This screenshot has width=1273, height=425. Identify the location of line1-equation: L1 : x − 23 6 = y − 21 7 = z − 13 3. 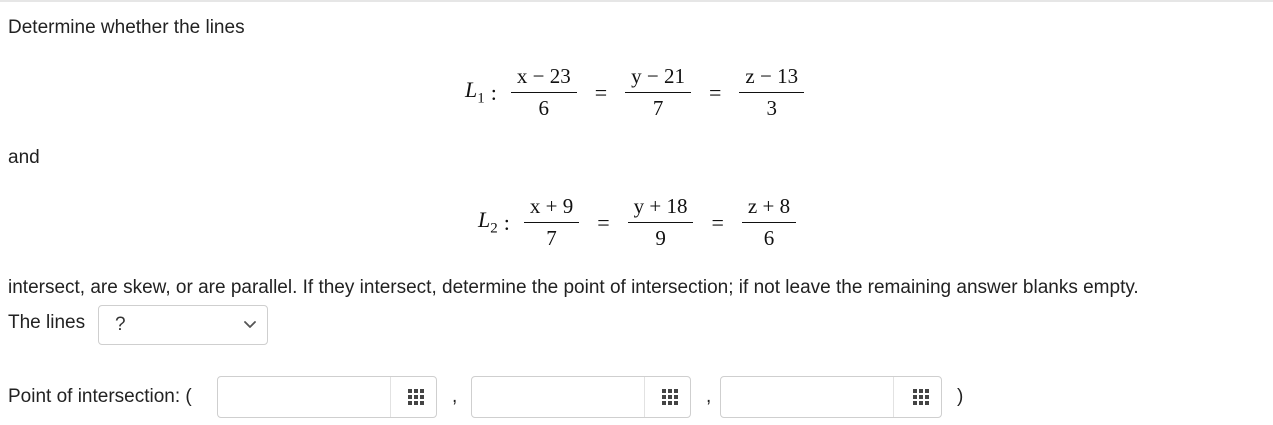
(636, 92).